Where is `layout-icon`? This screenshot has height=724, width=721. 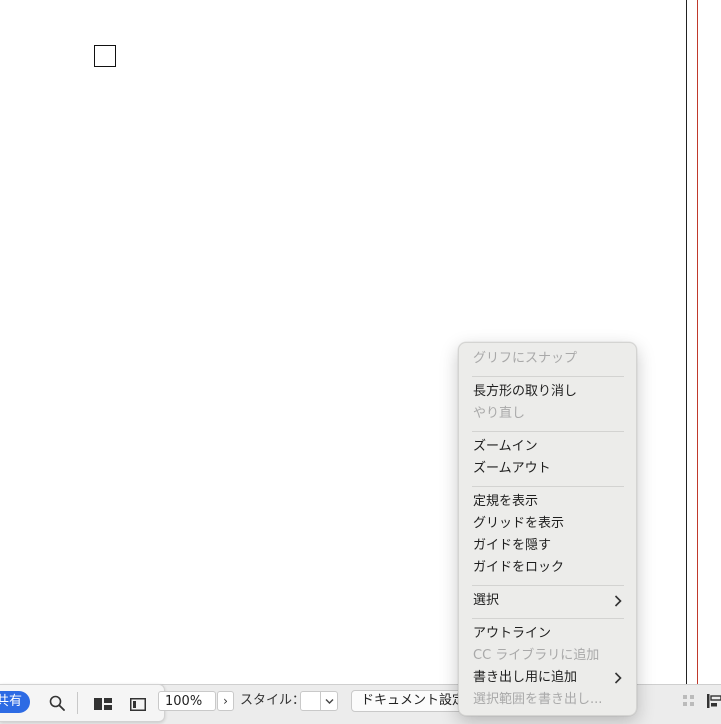 layout-icon is located at coordinates (103, 704).